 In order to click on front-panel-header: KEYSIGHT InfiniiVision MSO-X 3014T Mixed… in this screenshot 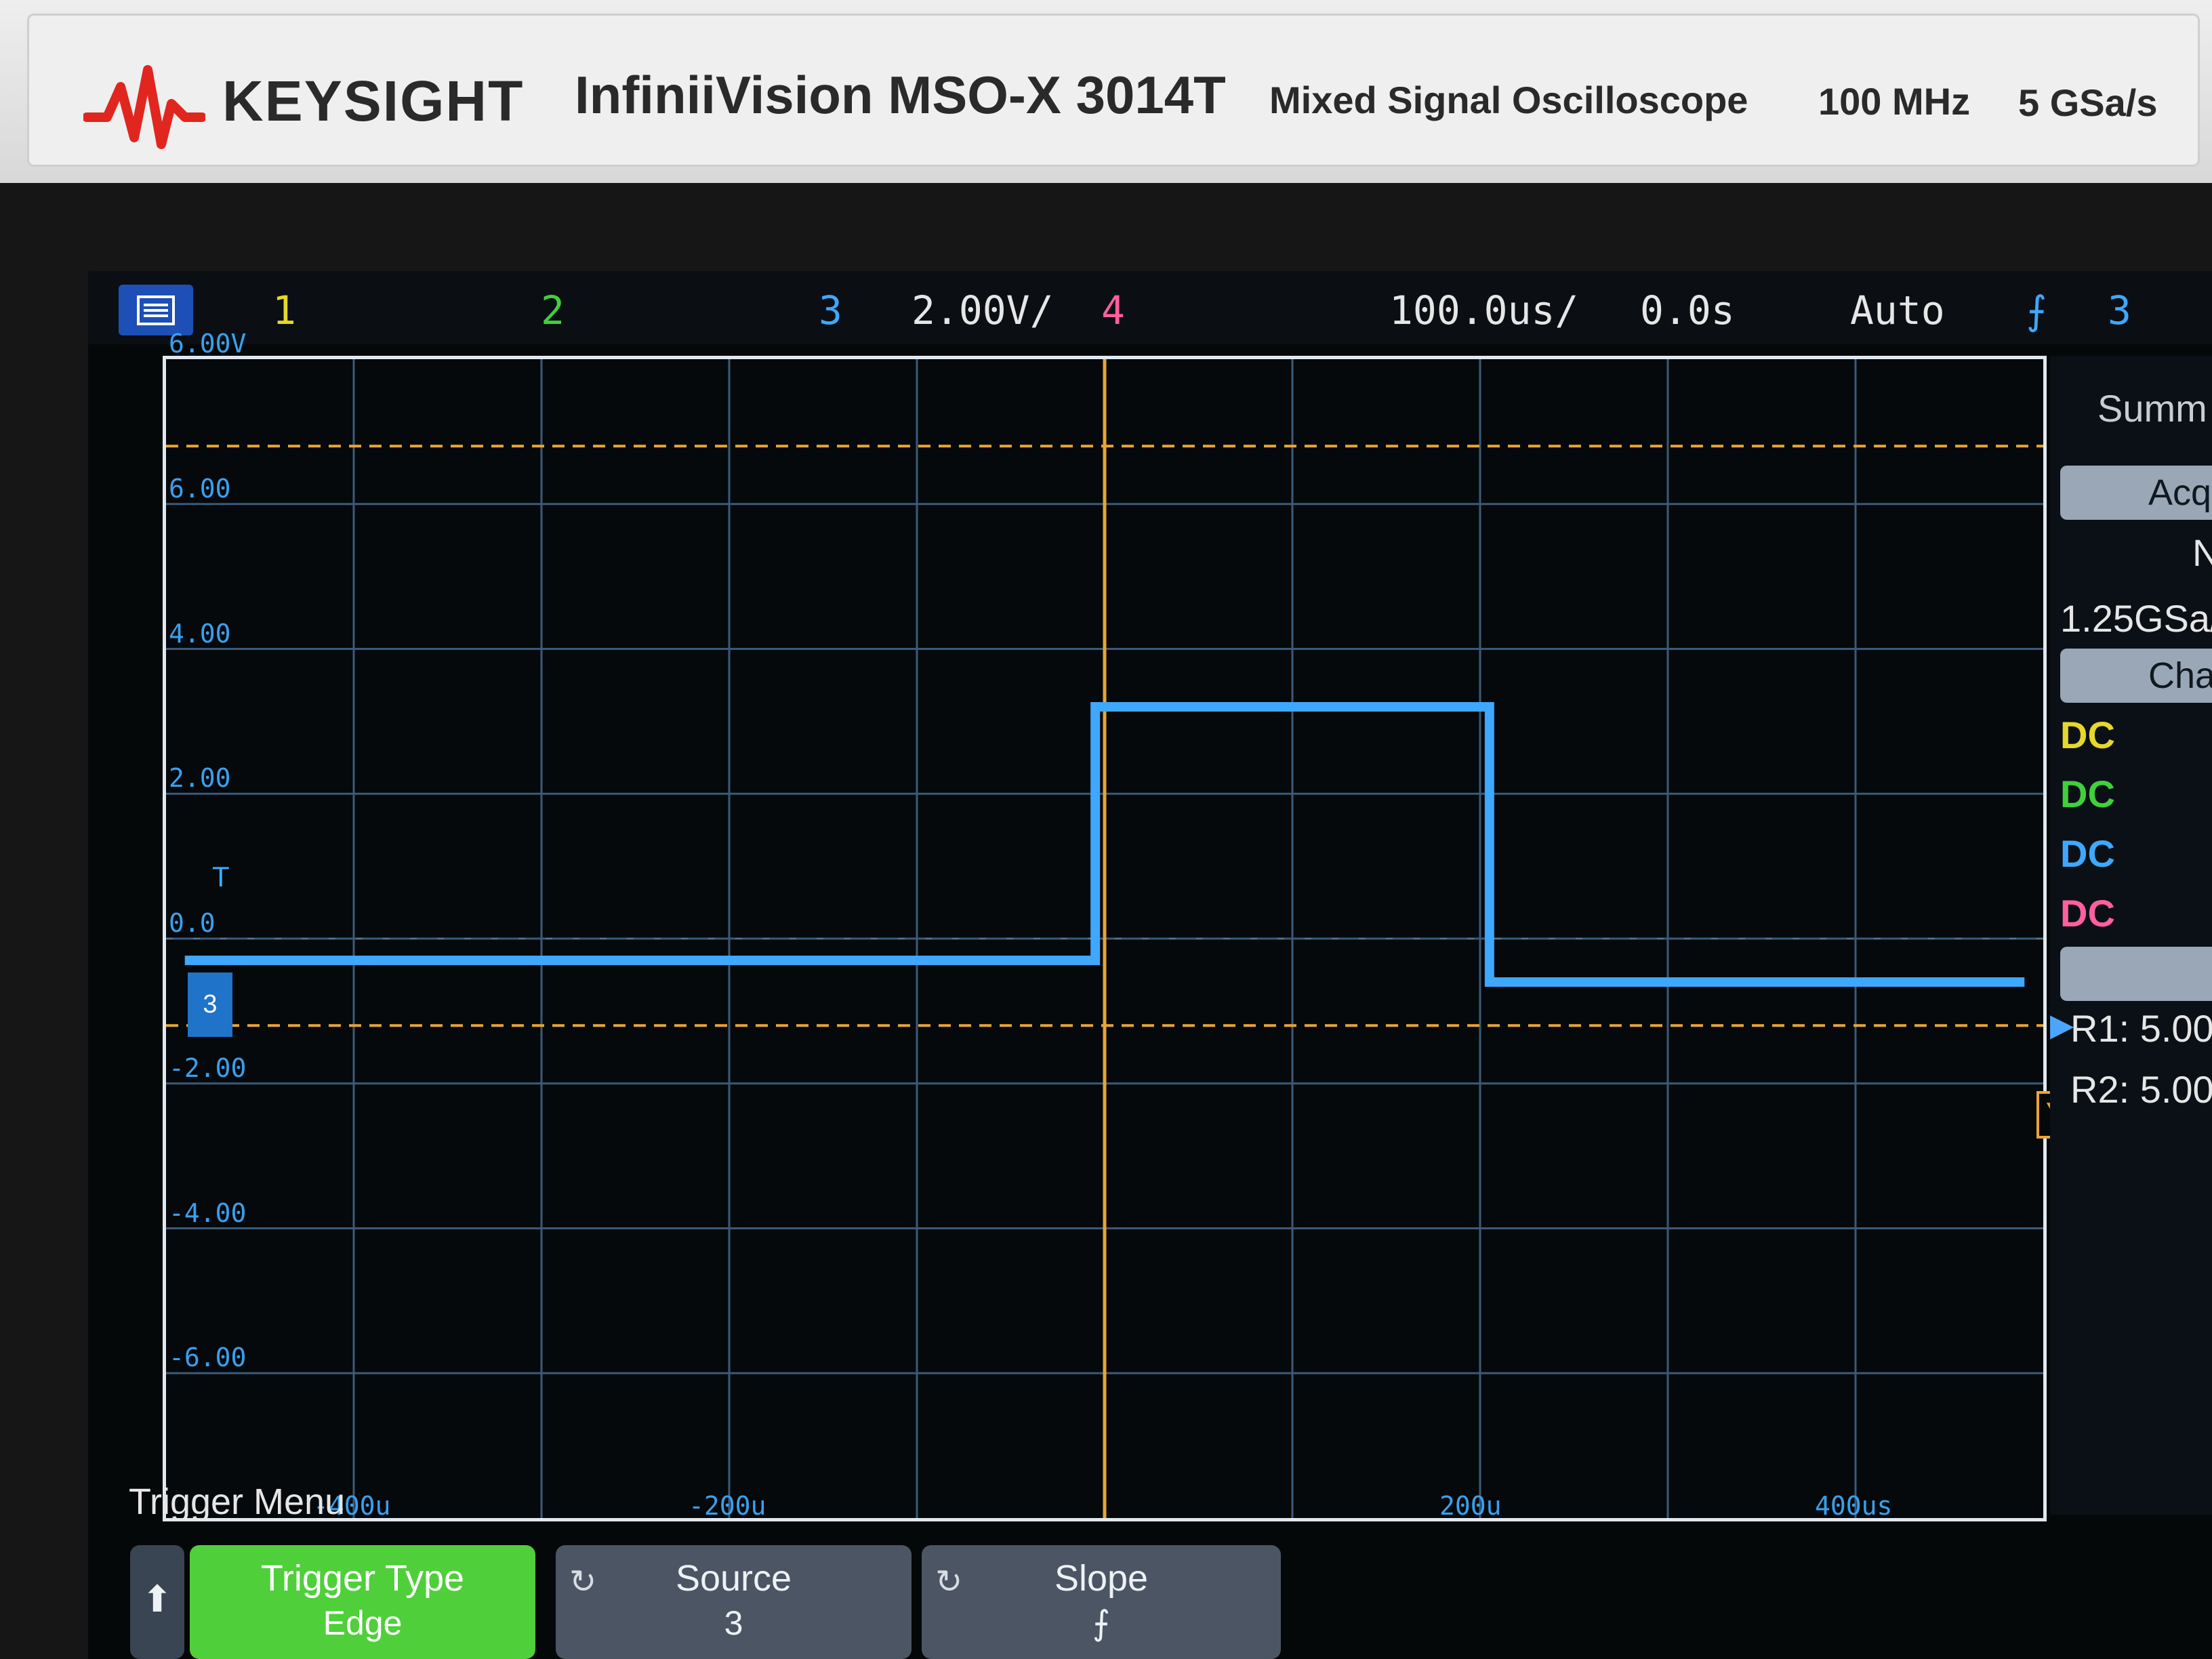, I will do `click(1106, 91)`.